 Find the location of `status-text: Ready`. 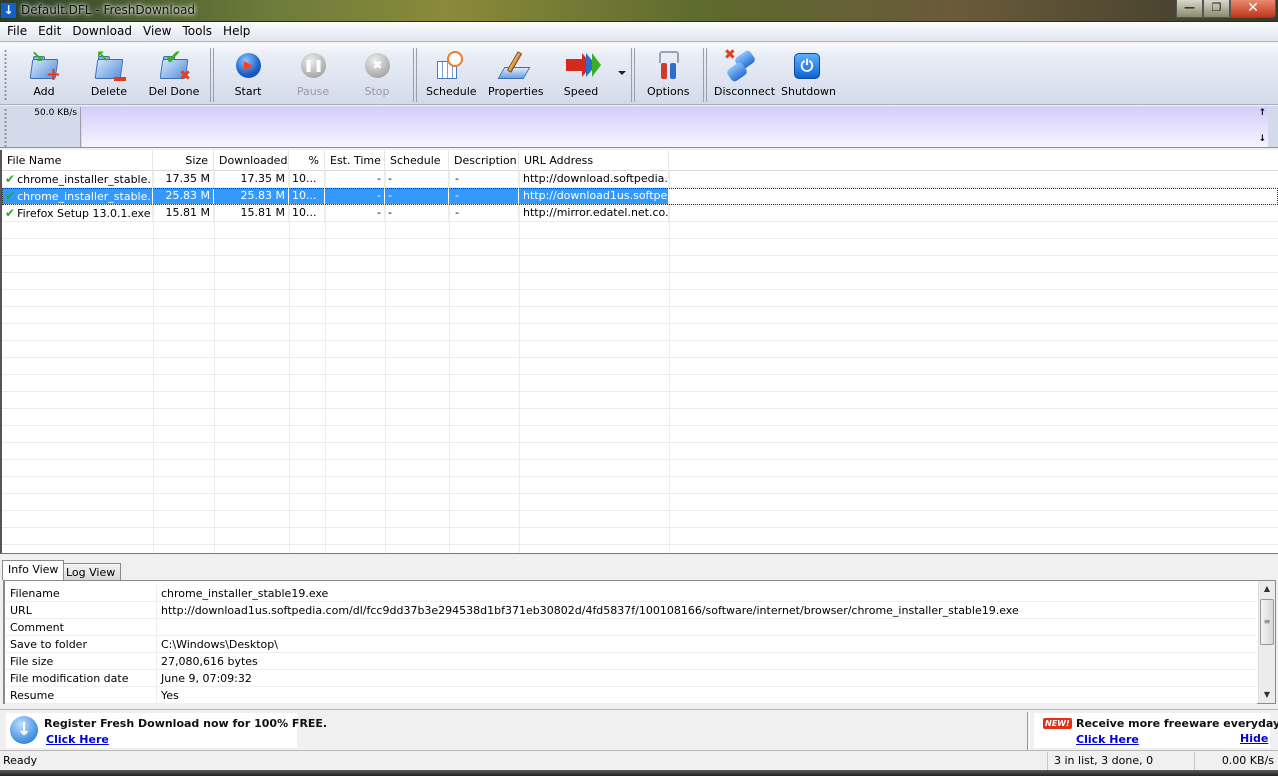

status-text: Ready is located at coordinates (20, 760).